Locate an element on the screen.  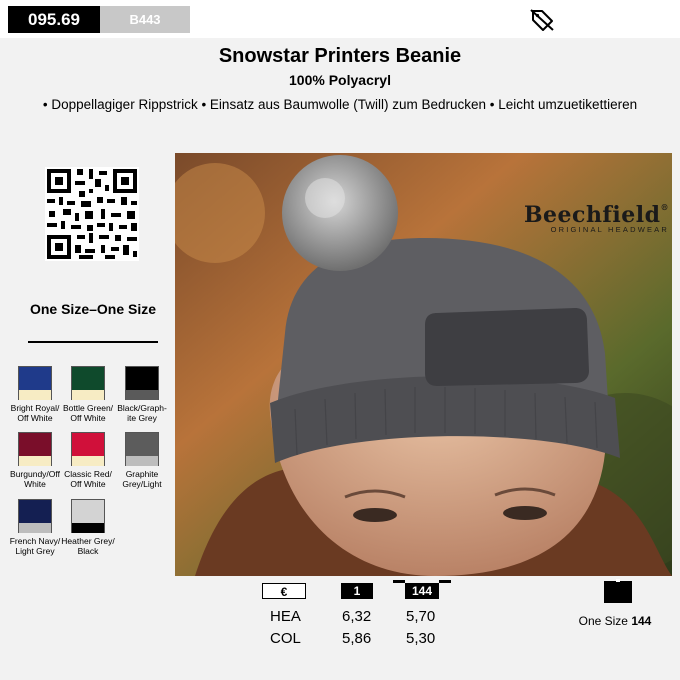
price-row-value-144: 5,30 is located at coordinates (421, 638).